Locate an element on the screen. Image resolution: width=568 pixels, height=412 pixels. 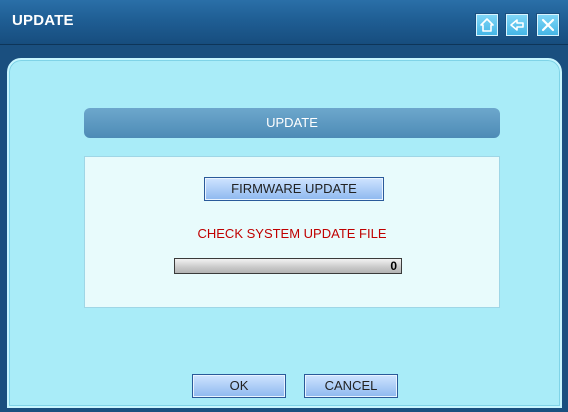
window-title: UPDATE is located at coordinates (43, 20).